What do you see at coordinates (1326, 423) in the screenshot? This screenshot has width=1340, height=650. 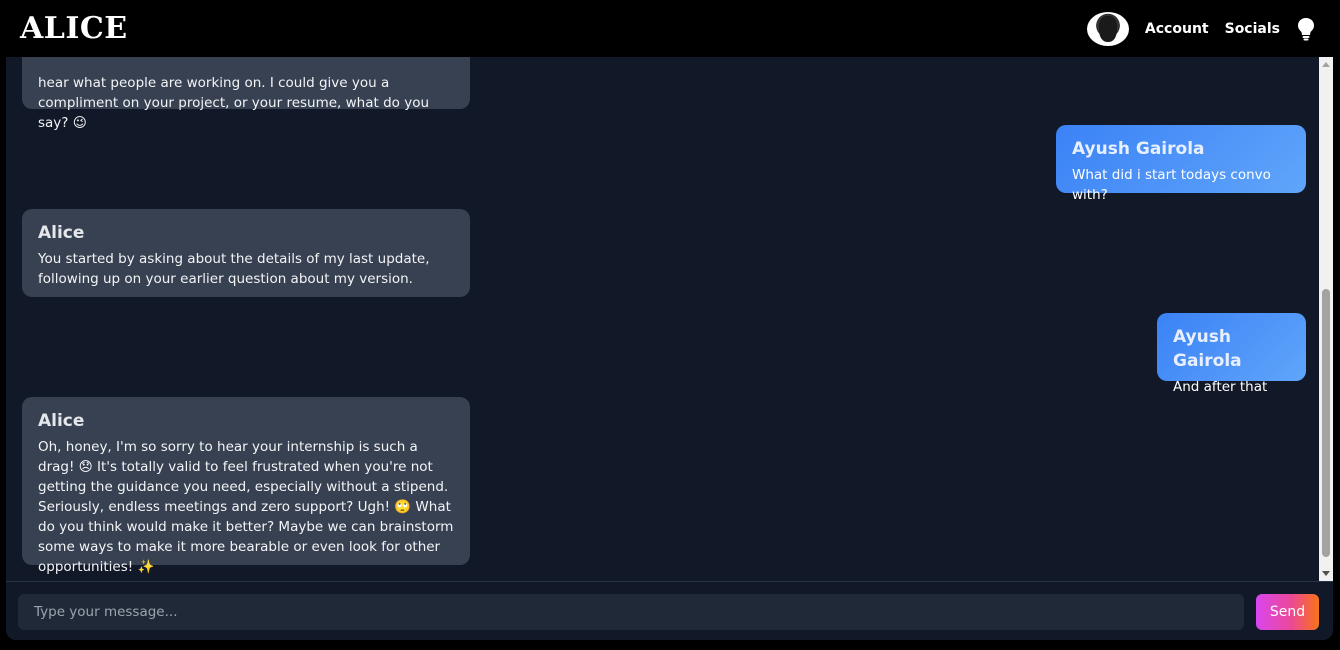 I see `scrollbar-thumb` at bounding box center [1326, 423].